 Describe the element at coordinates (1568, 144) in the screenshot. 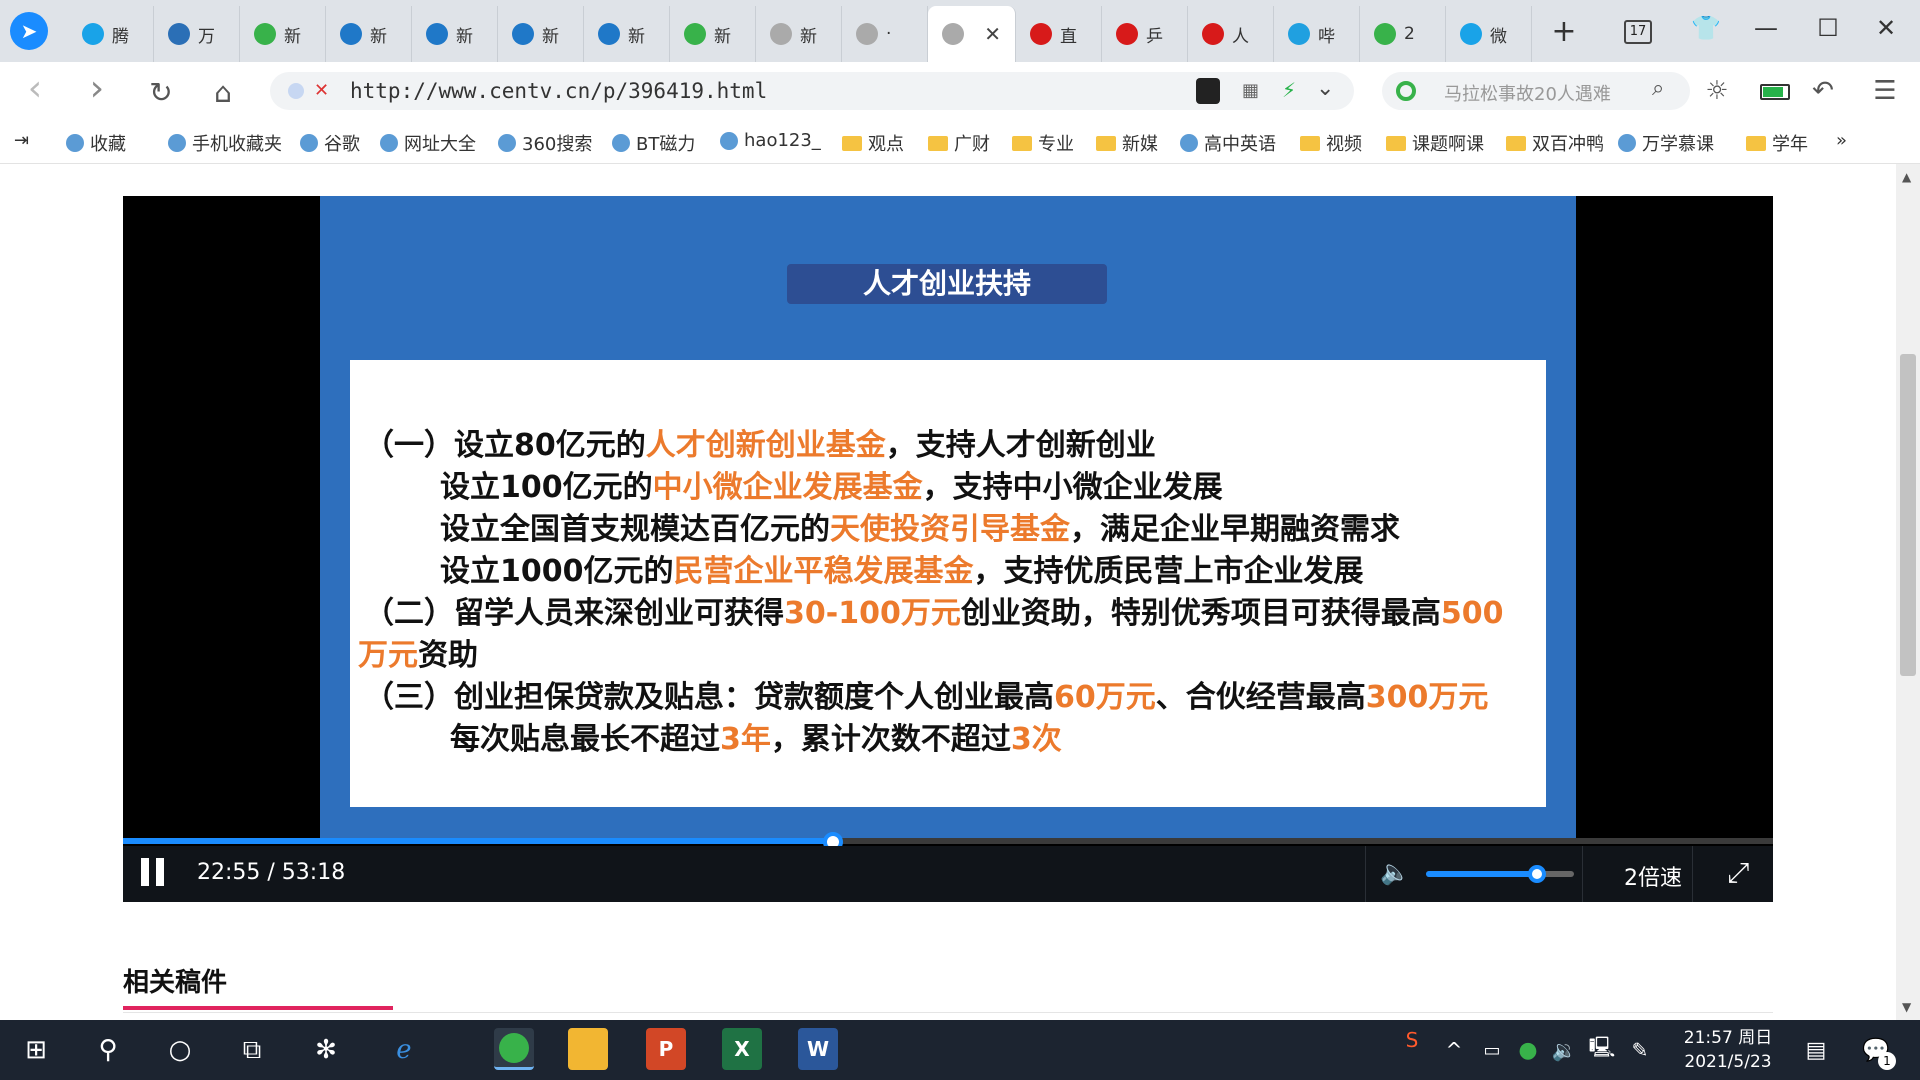

I see `bookmark-label: 双百冲鸭` at that location.